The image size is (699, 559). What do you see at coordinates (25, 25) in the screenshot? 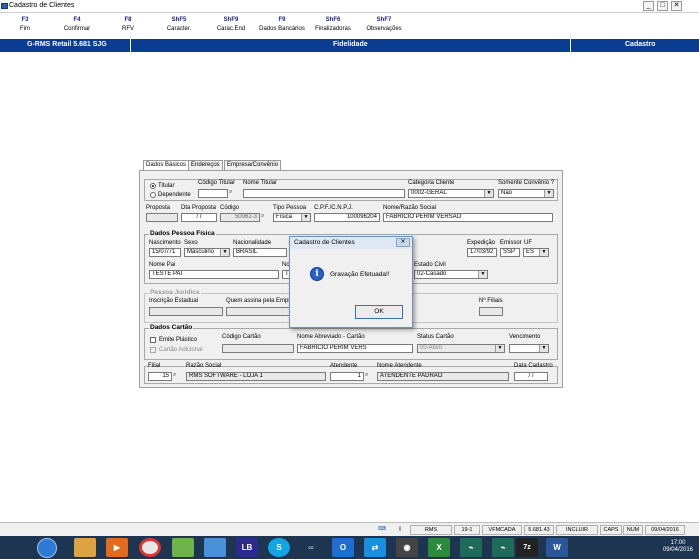
I see `fk-fim-button: F3 Fim` at bounding box center [25, 25].